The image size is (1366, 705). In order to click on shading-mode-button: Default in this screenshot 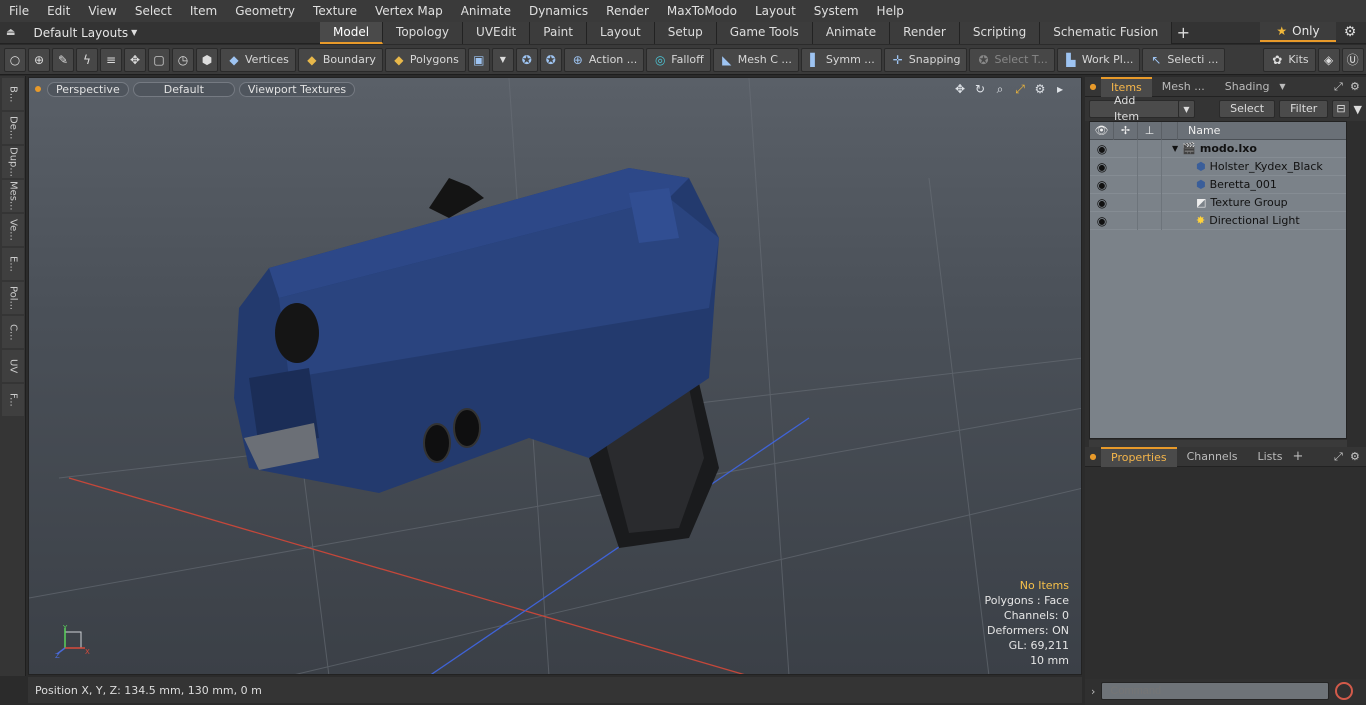, I will do `click(183, 89)`.